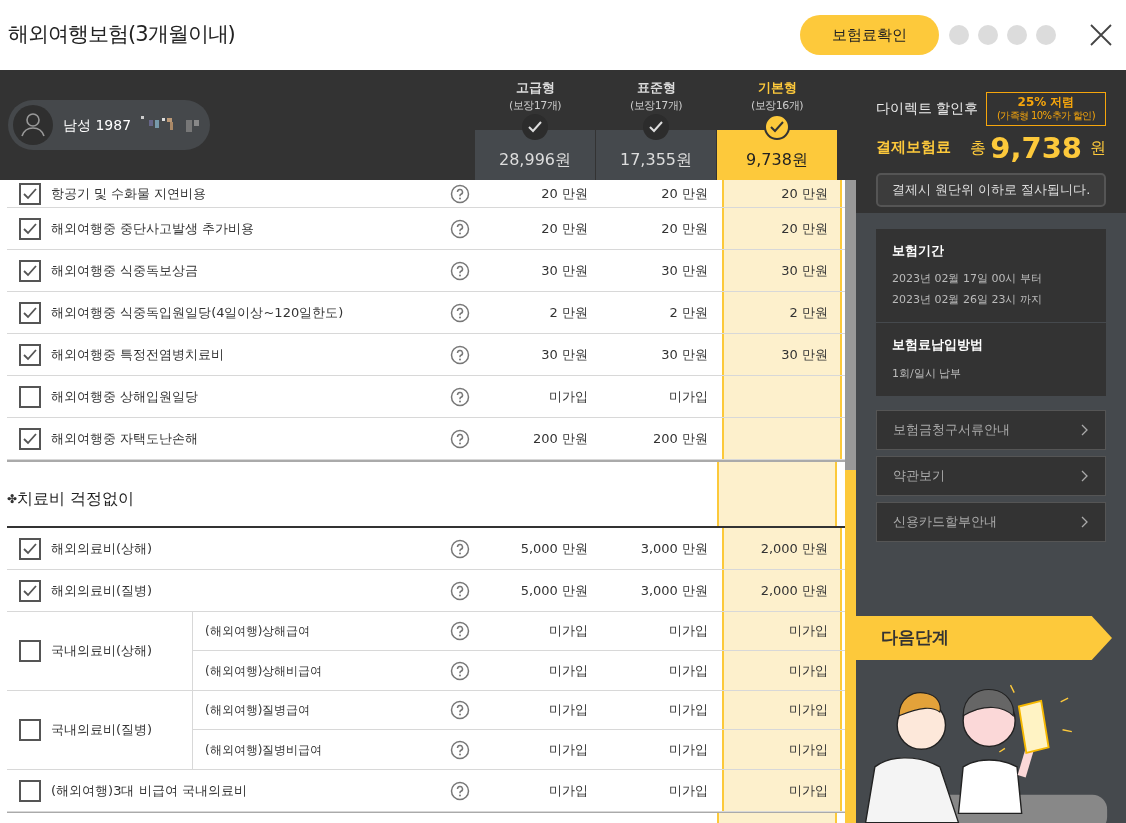  I want to click on coverage-label: 국내의료비(상해), so click(102, 651).